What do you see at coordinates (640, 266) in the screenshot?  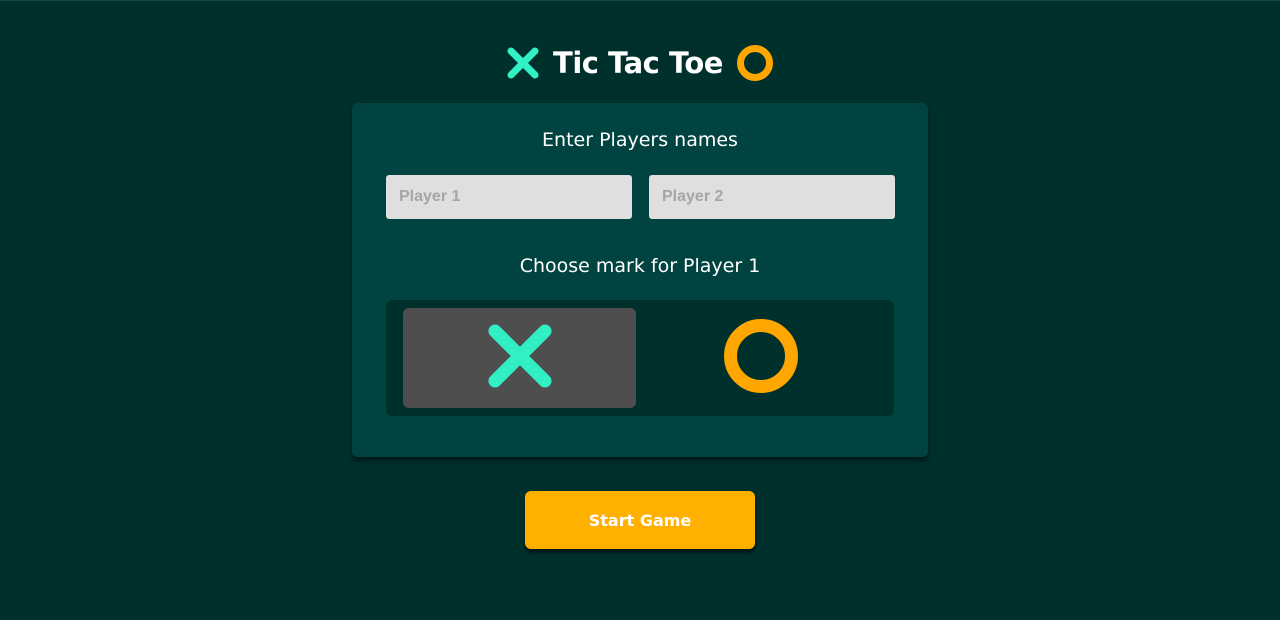 I see `mark-heading: Choose mark for Player 1` at bounding box center [640, 266].